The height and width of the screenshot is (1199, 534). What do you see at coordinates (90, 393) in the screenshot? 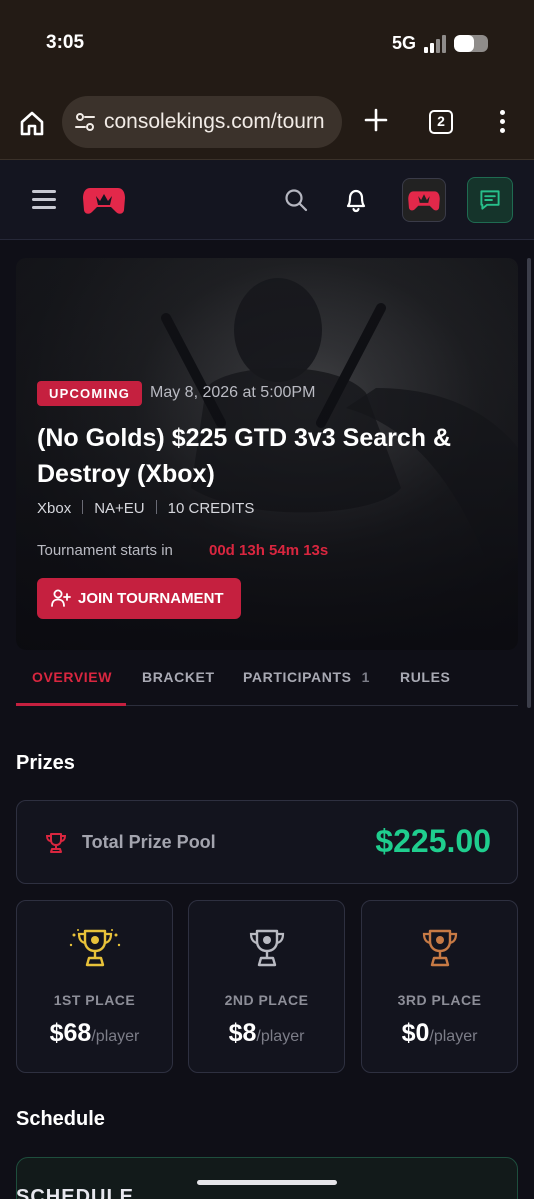
I see `status-badge: UPCOMING` at bounding box center [90, 393].